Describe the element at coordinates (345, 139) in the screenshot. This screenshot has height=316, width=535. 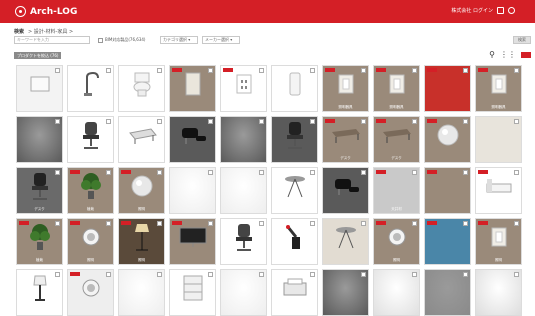
I see `product-tile: デスク` at that location.